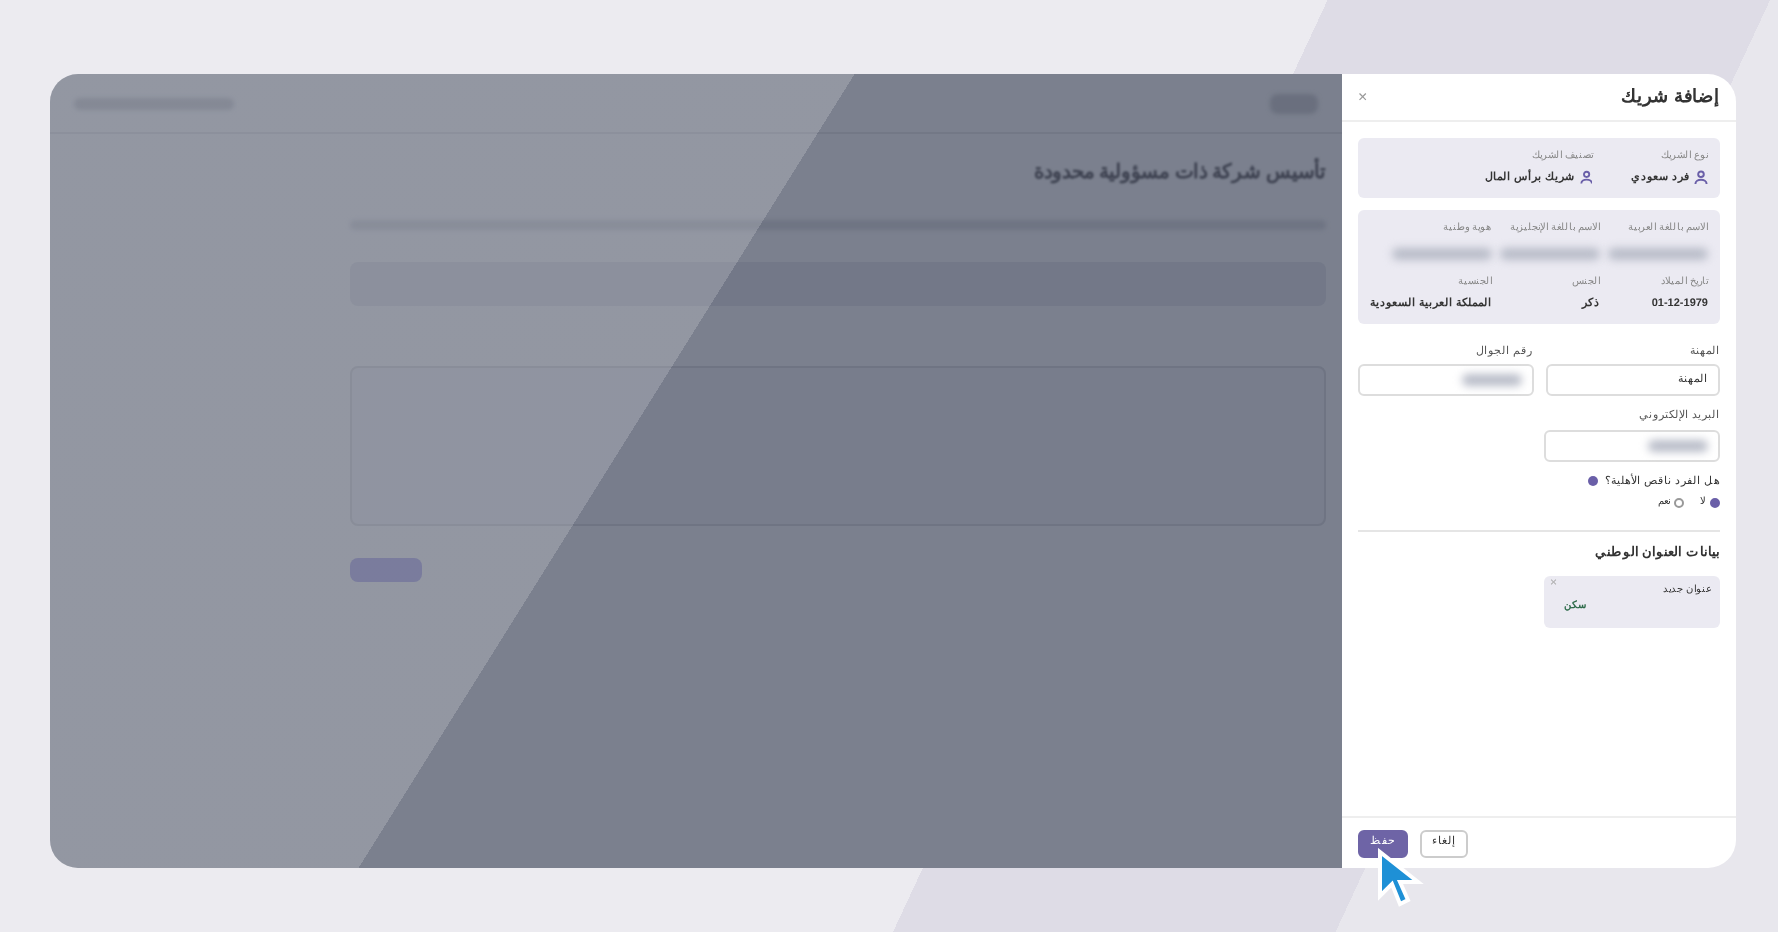 The image size is (1778, 932). Describe the element at coordinates (1670, 97) in the screenshot. I see `drawer-title: إضافة شريك` at that location.